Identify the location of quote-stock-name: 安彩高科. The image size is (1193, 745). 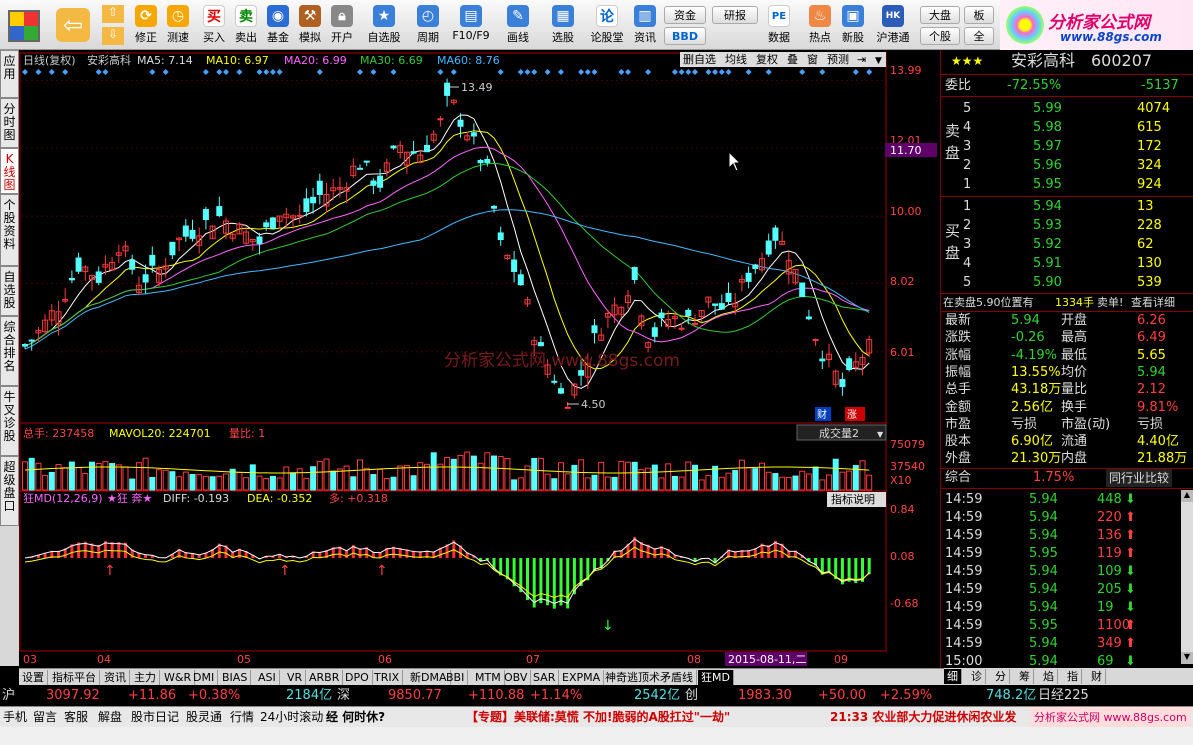
(1043, 60).